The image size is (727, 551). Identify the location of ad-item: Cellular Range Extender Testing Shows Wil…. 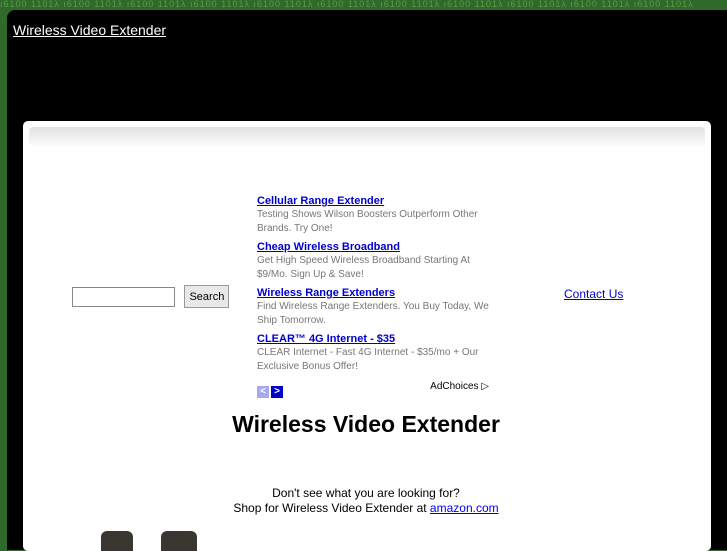
(377, 215).